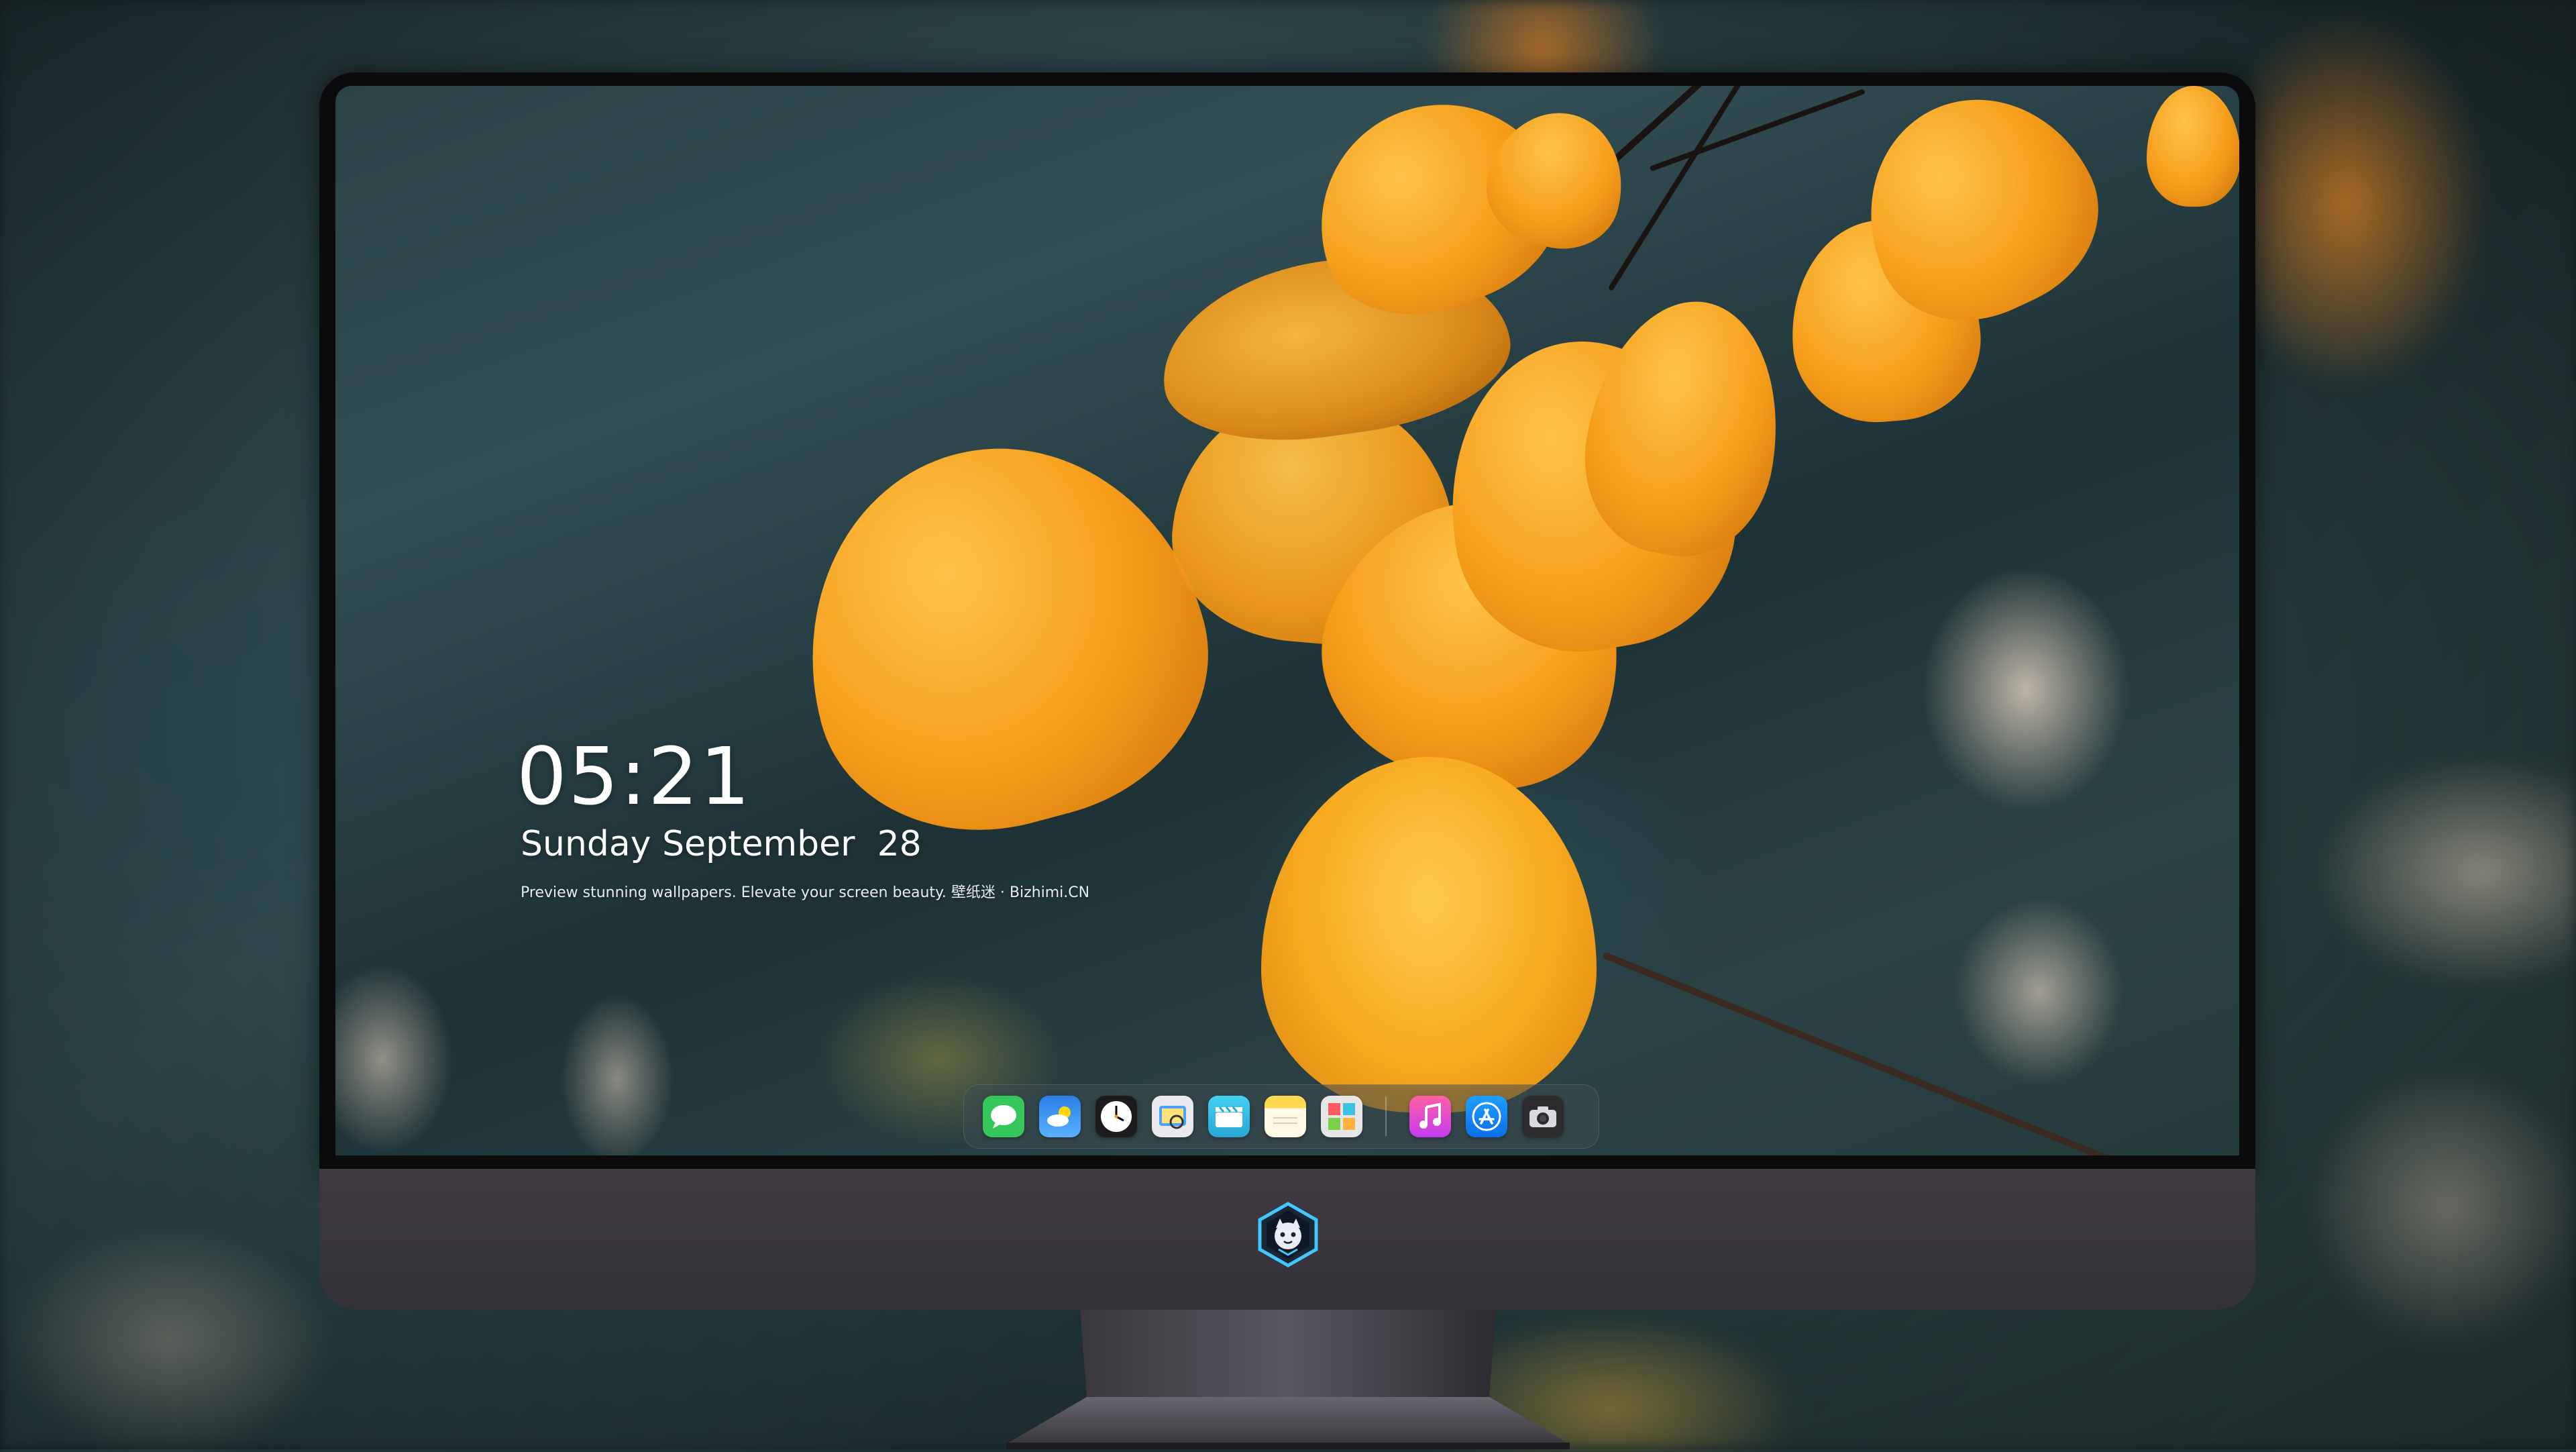  What do you see at coordinates (1060, 1116) in the screenshot?
I see `weather-icon` at bounding box center [1060, 1116].